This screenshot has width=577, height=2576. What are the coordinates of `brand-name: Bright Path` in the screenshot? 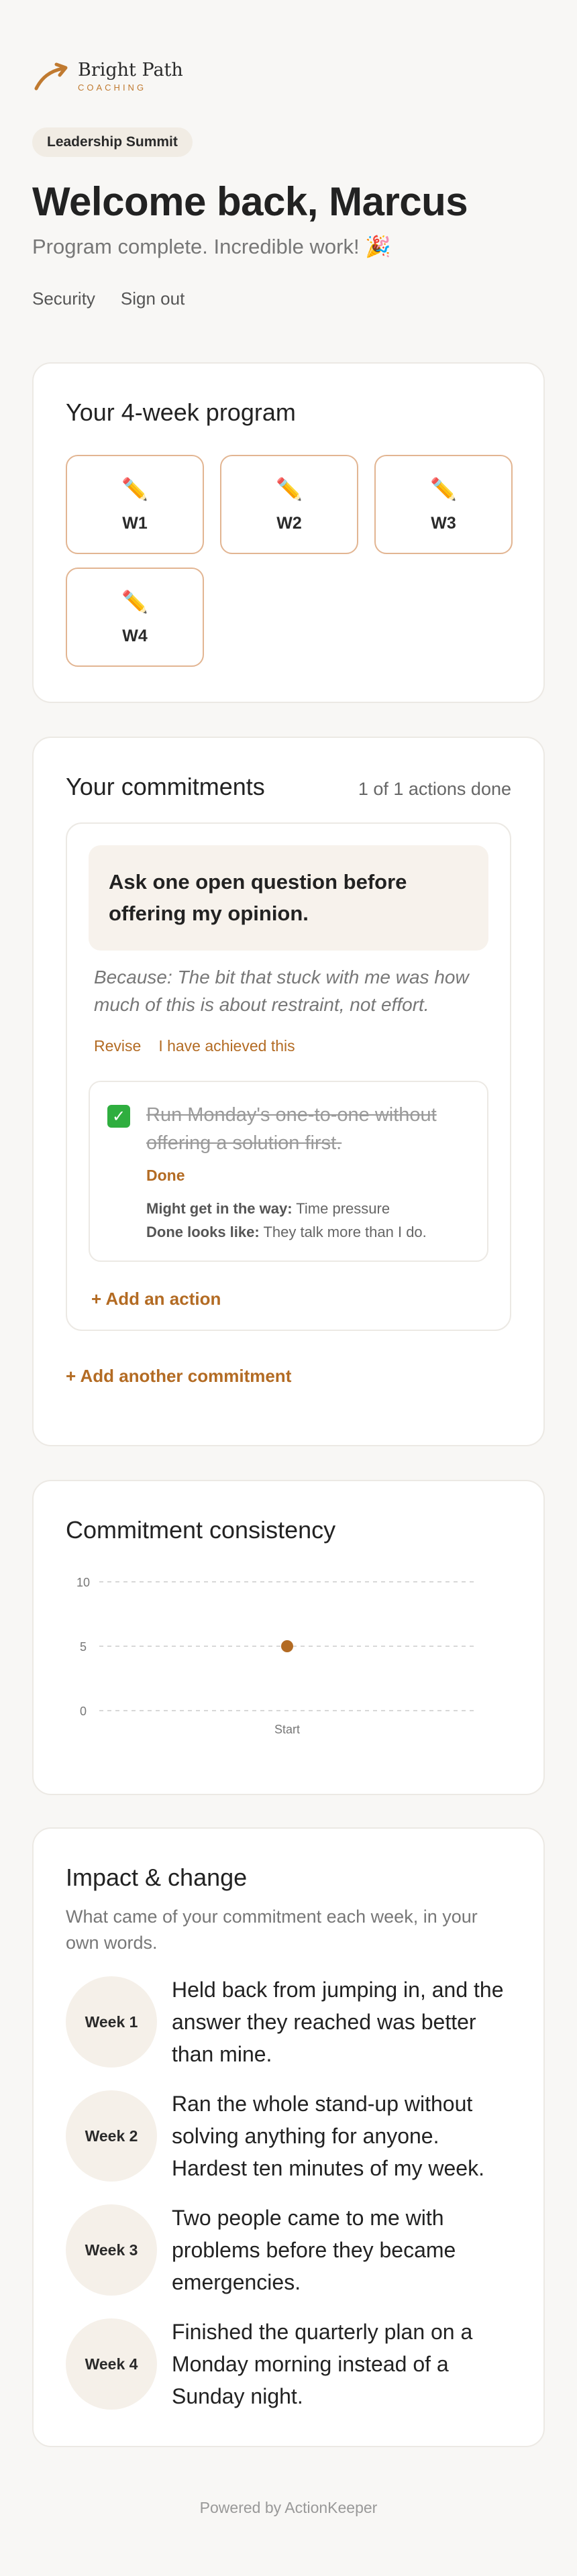 It's located at (130, 70).